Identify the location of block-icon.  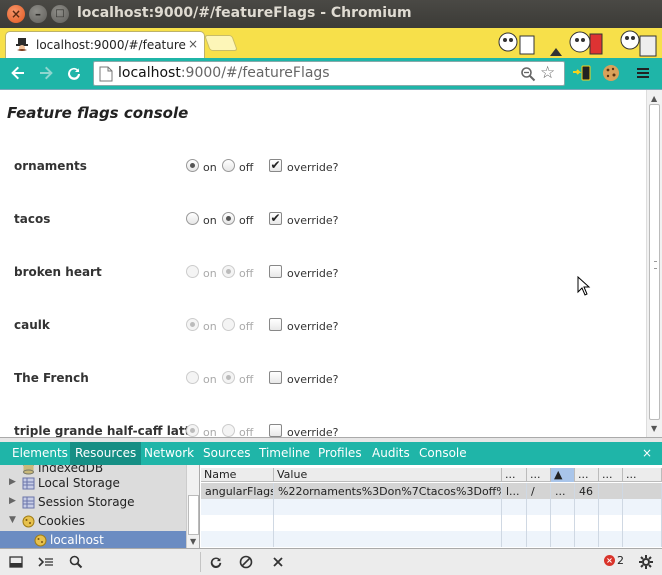
(246, 562).